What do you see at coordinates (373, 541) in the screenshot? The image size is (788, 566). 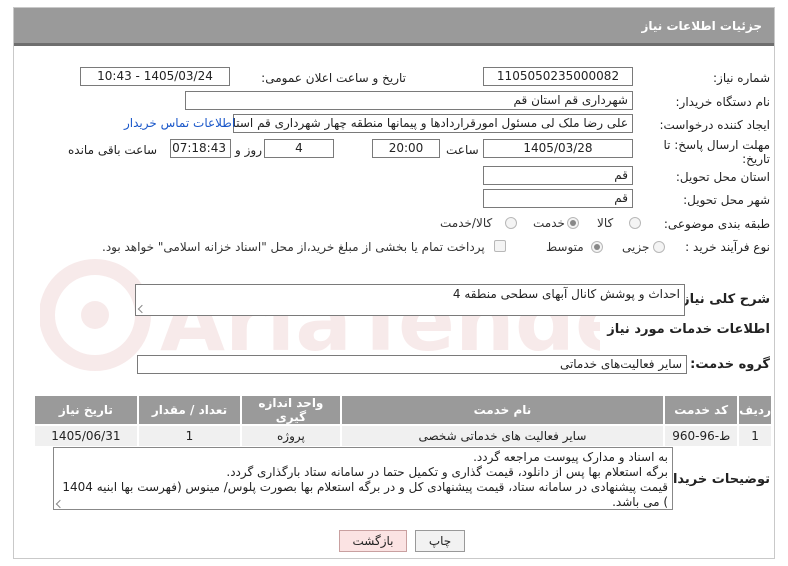 I see `back-button: بازگشت` at bounding box center [373, 541].